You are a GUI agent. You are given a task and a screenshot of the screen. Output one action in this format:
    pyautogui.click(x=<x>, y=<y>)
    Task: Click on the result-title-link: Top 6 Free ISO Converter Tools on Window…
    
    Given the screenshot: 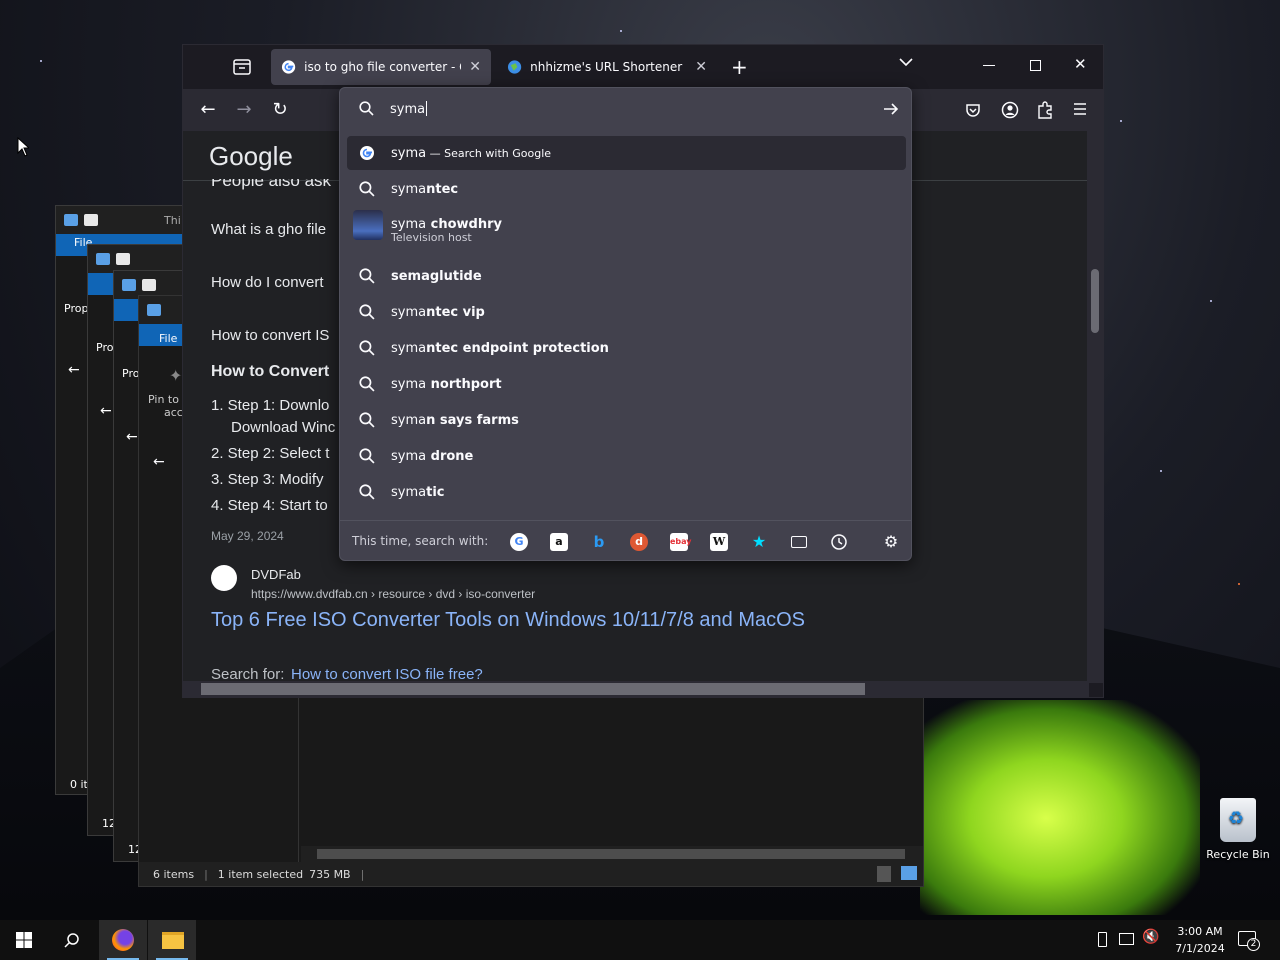 What is the action you would take?
    pyautogui.click(x=508, y=620)
    